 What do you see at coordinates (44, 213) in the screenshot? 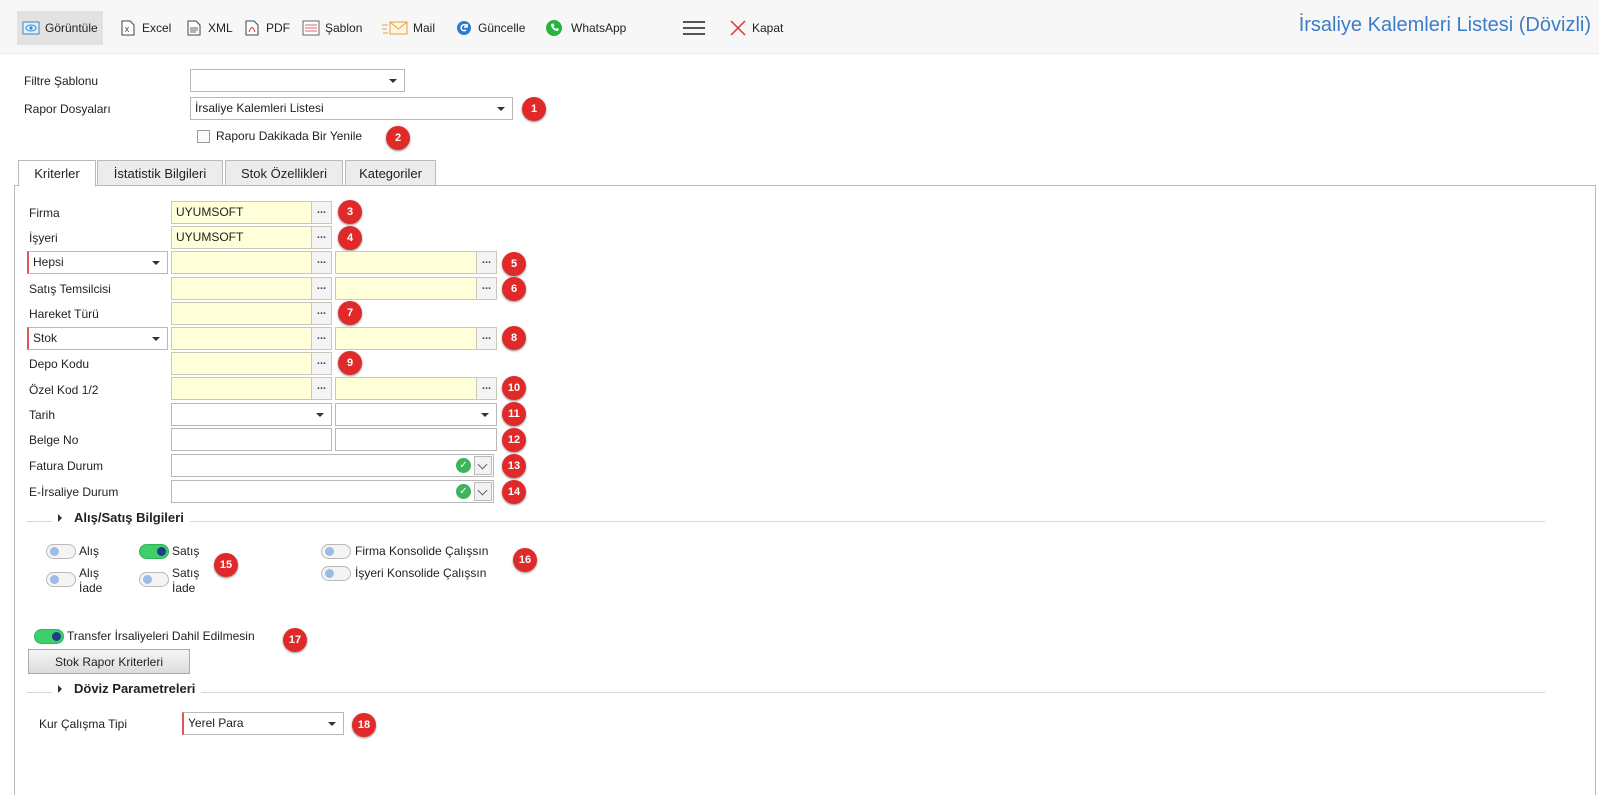
I see `firma-label: Firma` at bounding box center [44, 213].